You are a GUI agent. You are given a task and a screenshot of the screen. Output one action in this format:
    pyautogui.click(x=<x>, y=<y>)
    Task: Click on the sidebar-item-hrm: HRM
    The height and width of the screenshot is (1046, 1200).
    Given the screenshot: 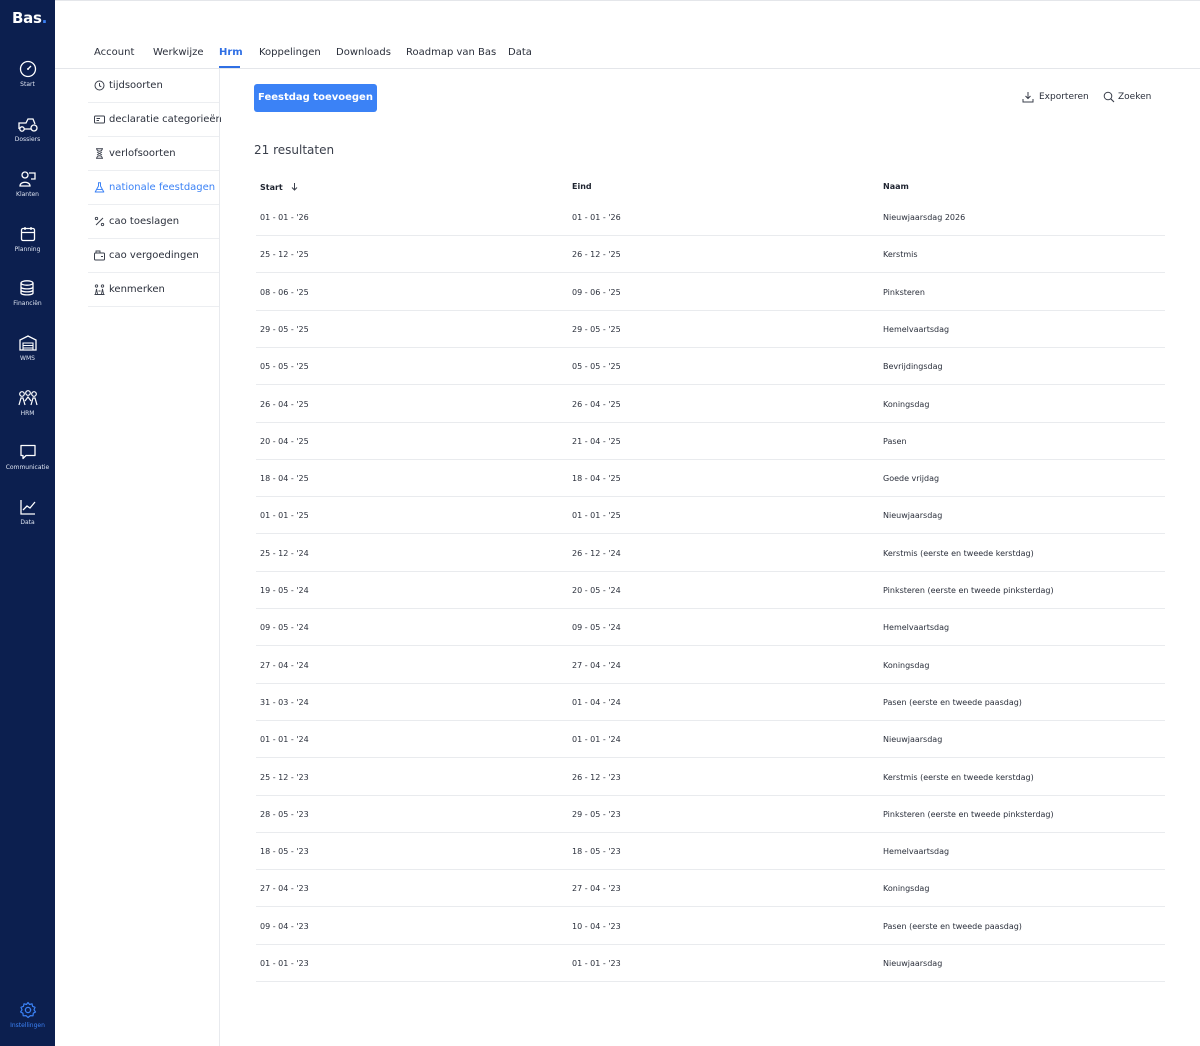 What is the action you would take?
    pyautogui.click(x=27, y=414)
    